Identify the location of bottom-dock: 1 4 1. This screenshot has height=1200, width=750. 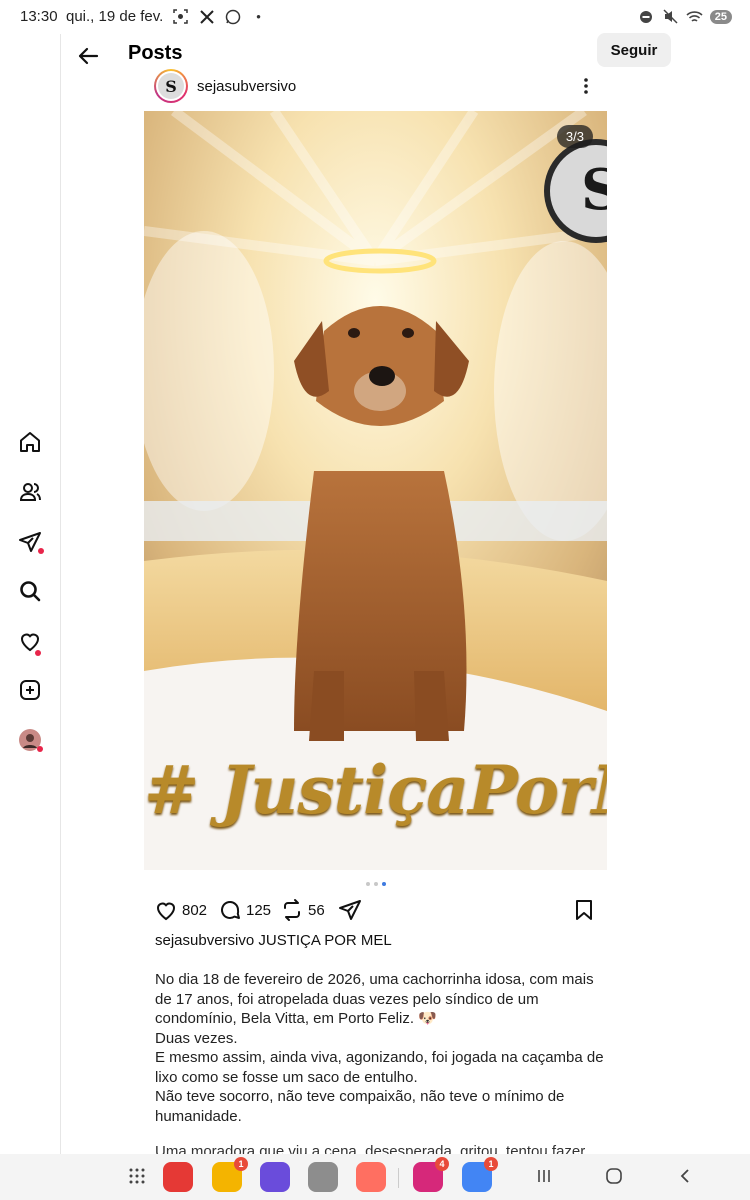
(375, 1177).